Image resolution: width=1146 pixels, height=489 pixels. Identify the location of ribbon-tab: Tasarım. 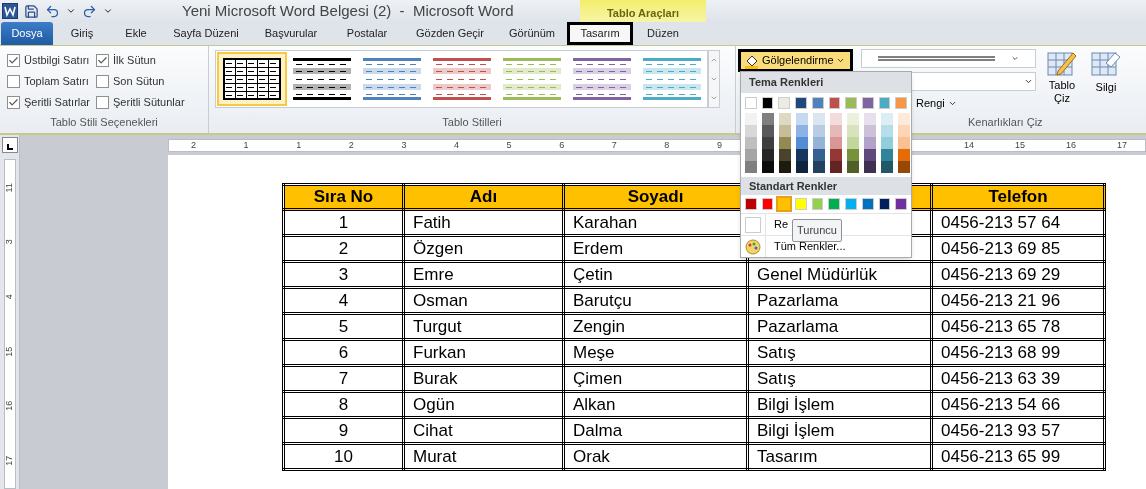
(600, 33).